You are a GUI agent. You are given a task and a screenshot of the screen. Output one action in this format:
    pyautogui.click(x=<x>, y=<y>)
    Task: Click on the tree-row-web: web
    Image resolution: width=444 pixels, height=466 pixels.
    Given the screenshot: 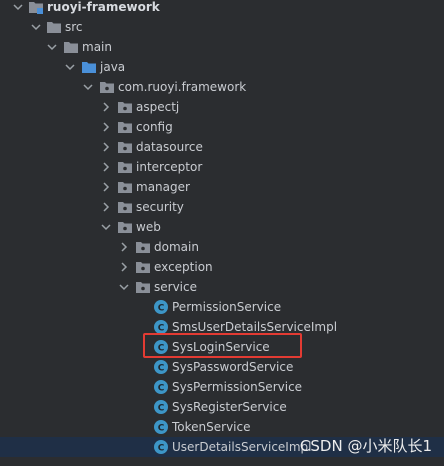 What is the action you would take?
    pyautogui.click(x=222, y=227)
    